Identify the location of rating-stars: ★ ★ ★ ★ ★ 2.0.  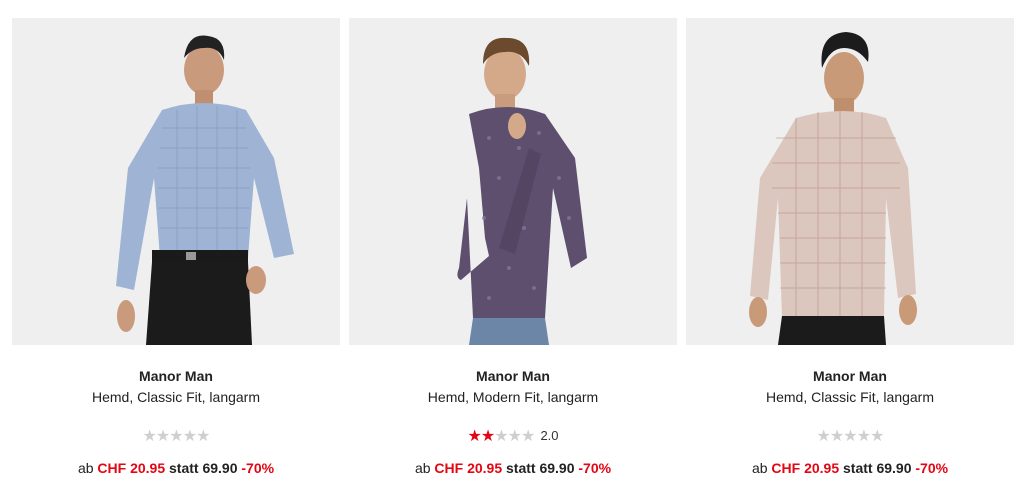
(513, 436).